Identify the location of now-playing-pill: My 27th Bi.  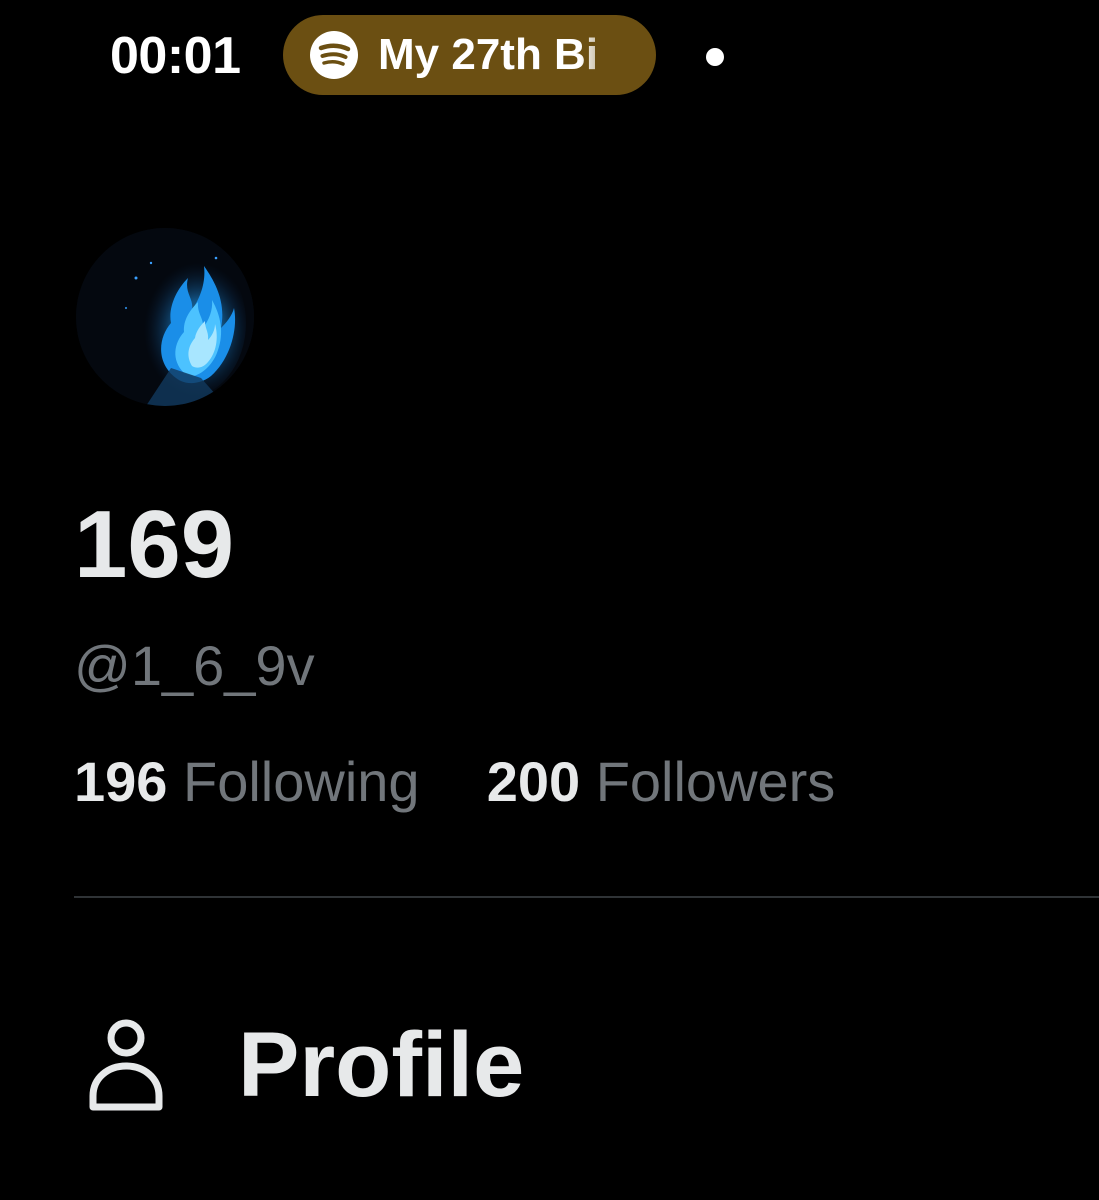
(469, 55).